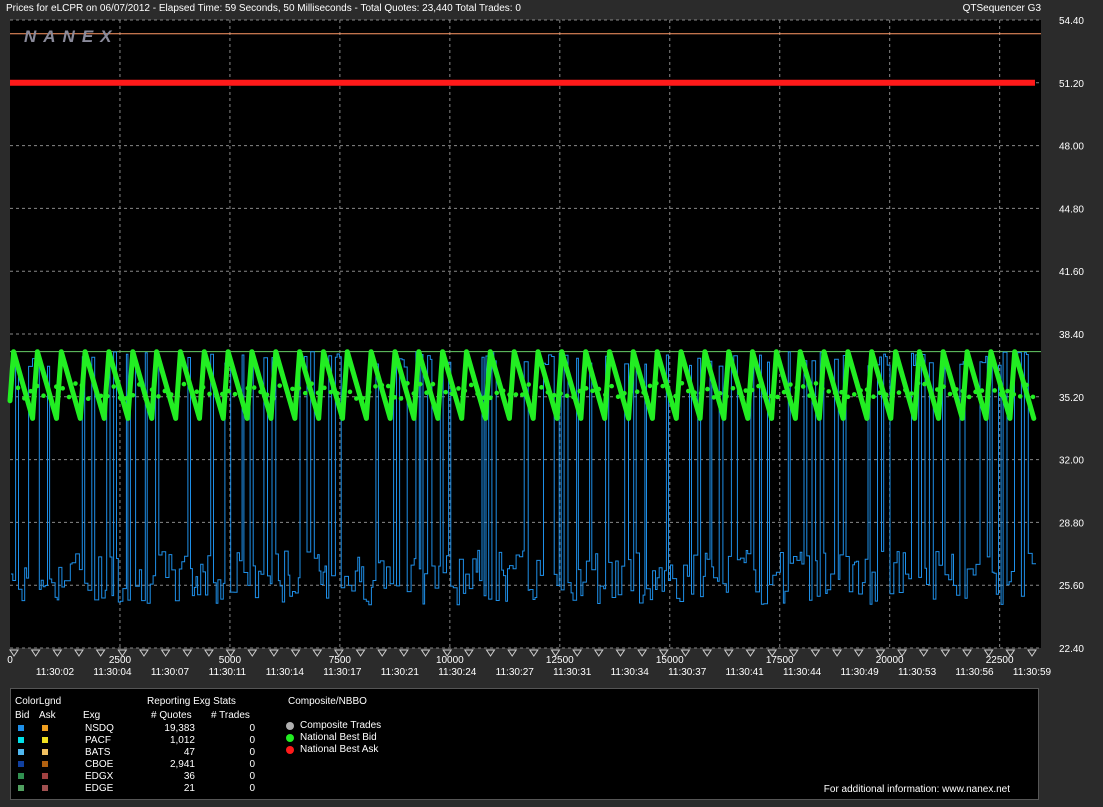 Image resolution: width=1103 pixels, height=807 pixels. What do you see at coordinates (71, 36) in the screenshot?
I see `nanex-logo: NANEX` at bounding box center [71, 36].